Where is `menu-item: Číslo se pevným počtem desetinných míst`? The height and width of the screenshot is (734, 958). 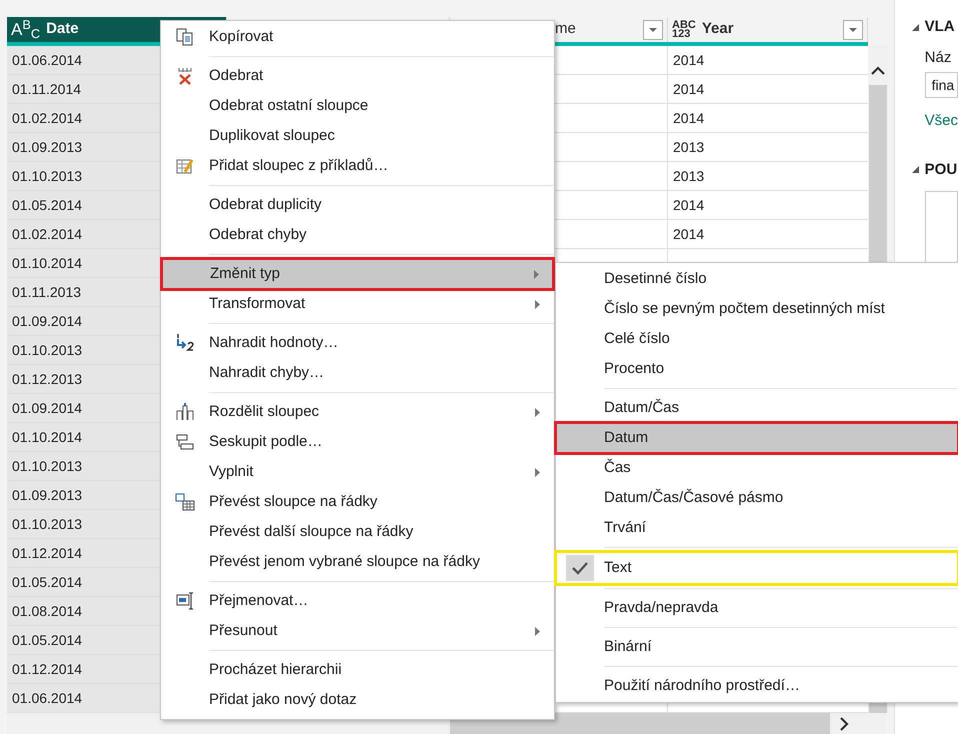 menu-item: Číslo se pevným počtem desetinných míst is located at coordinates (757, 309).